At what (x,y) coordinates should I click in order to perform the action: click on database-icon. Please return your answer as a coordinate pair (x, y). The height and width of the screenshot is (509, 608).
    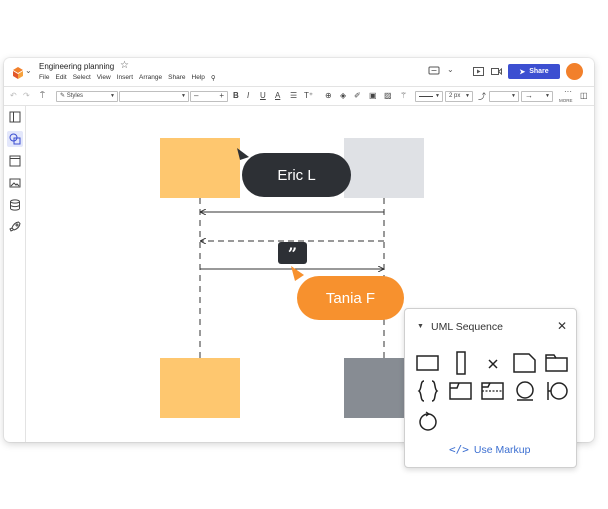
    Looking at the image, I should click on (15, 205).